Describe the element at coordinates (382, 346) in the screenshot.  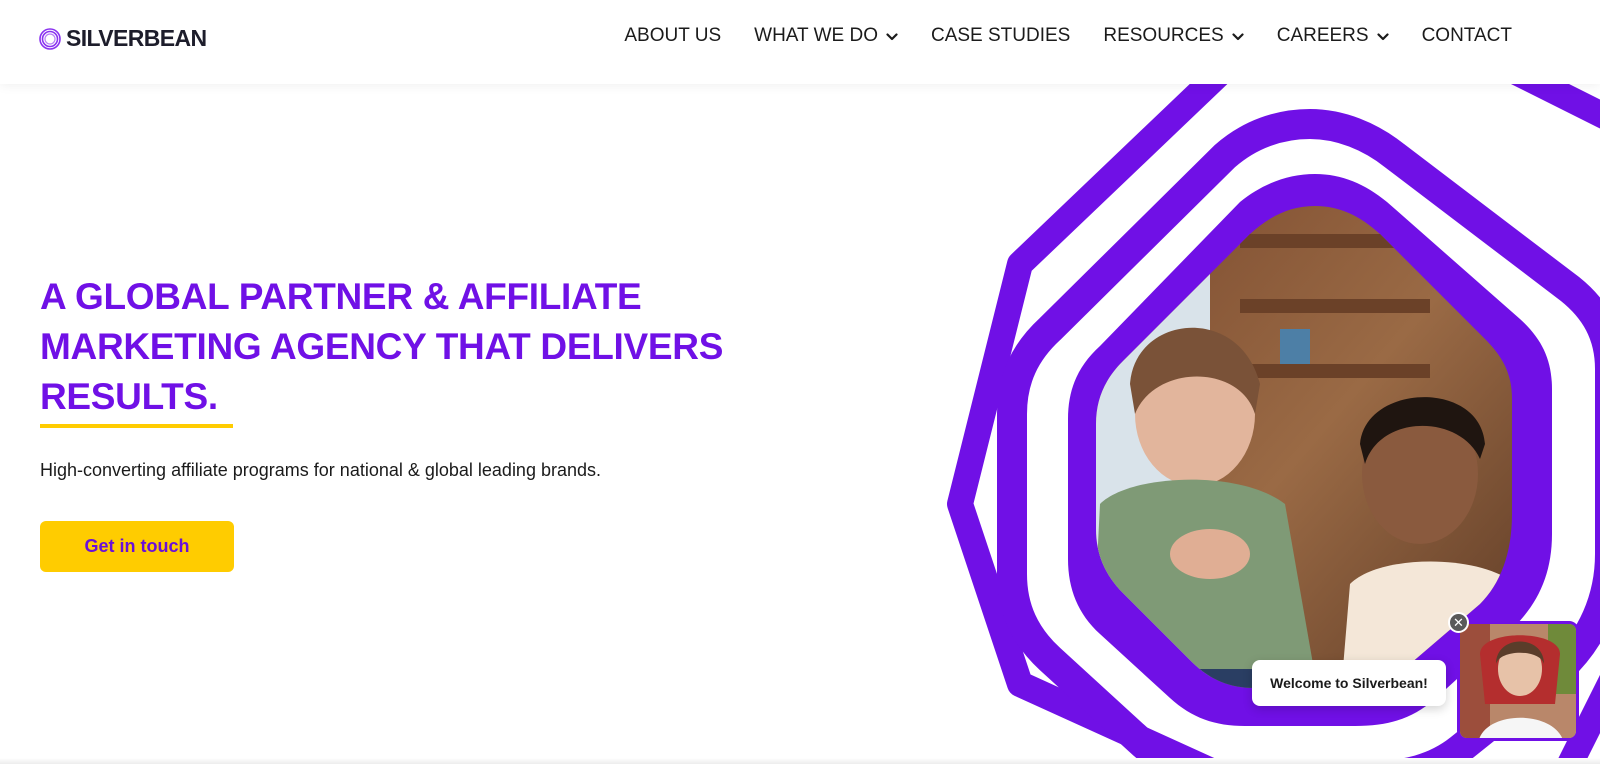
I see `hero-title-line: MARKETING AGENCY THAT DELIVERS` at that location.